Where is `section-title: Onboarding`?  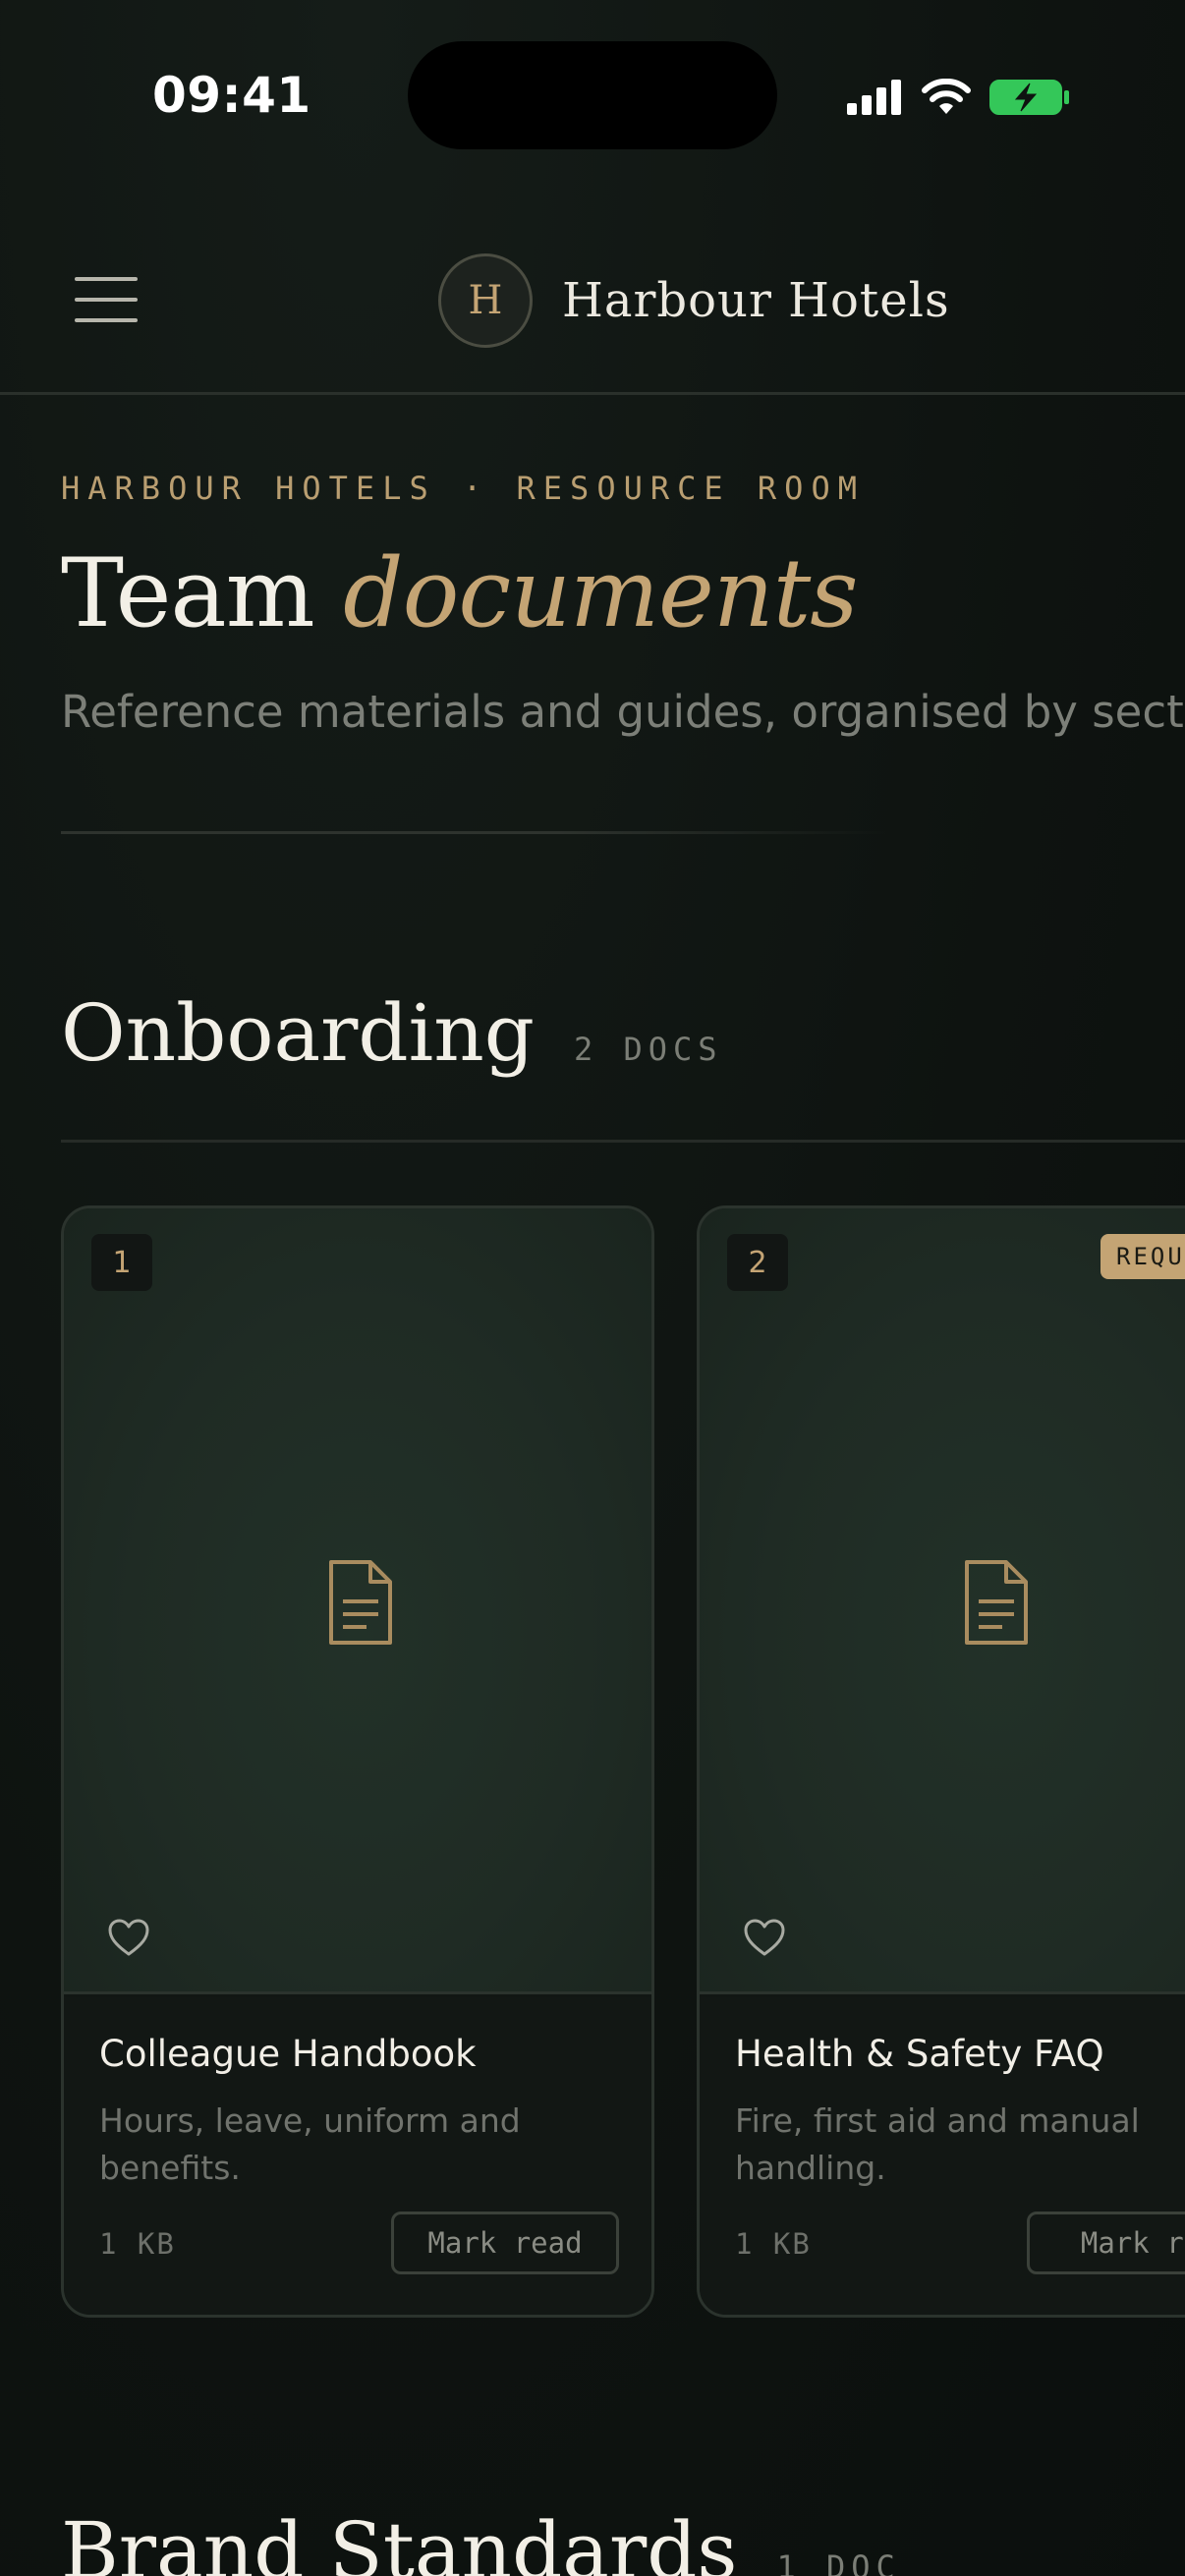 section-title: Onboarding is located at coordinates (298, 1033).